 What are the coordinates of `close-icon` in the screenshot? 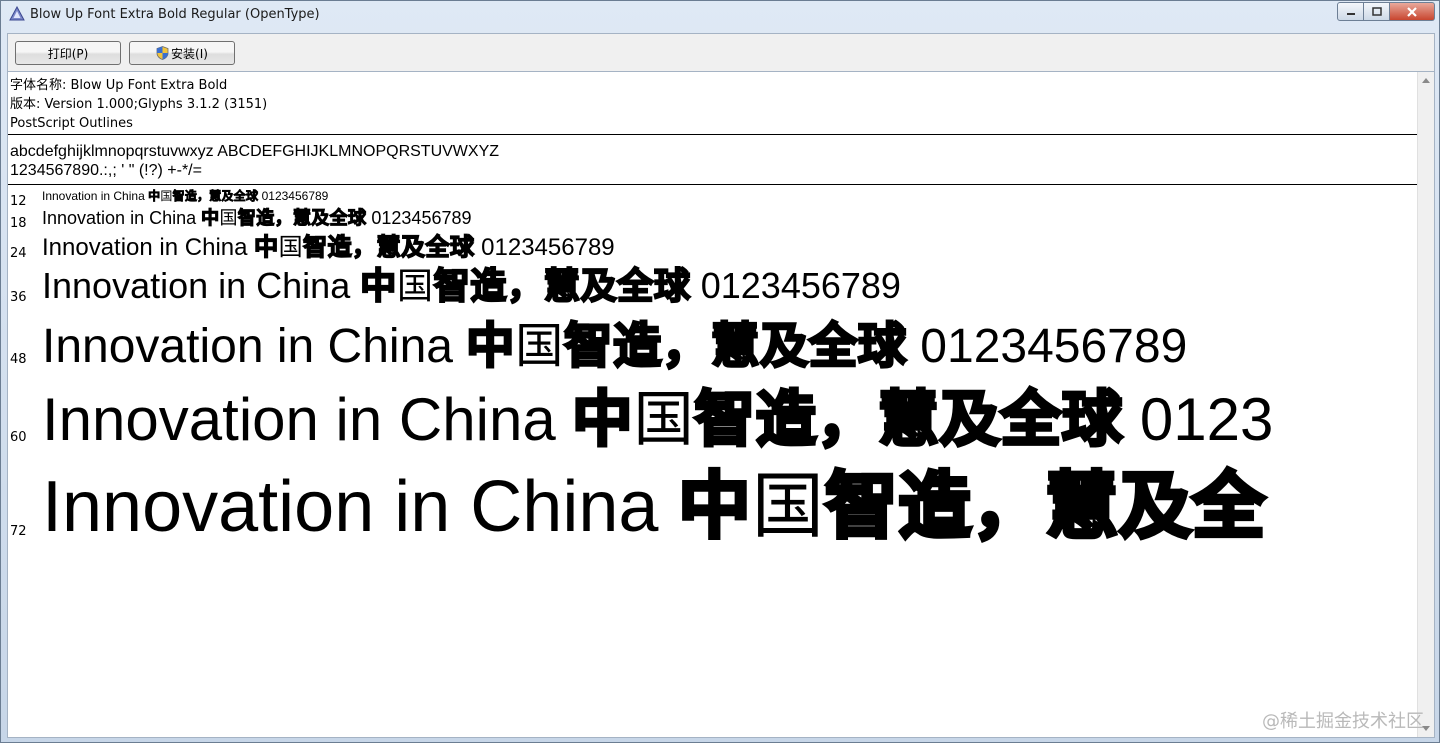 It's located at (1412, 11).